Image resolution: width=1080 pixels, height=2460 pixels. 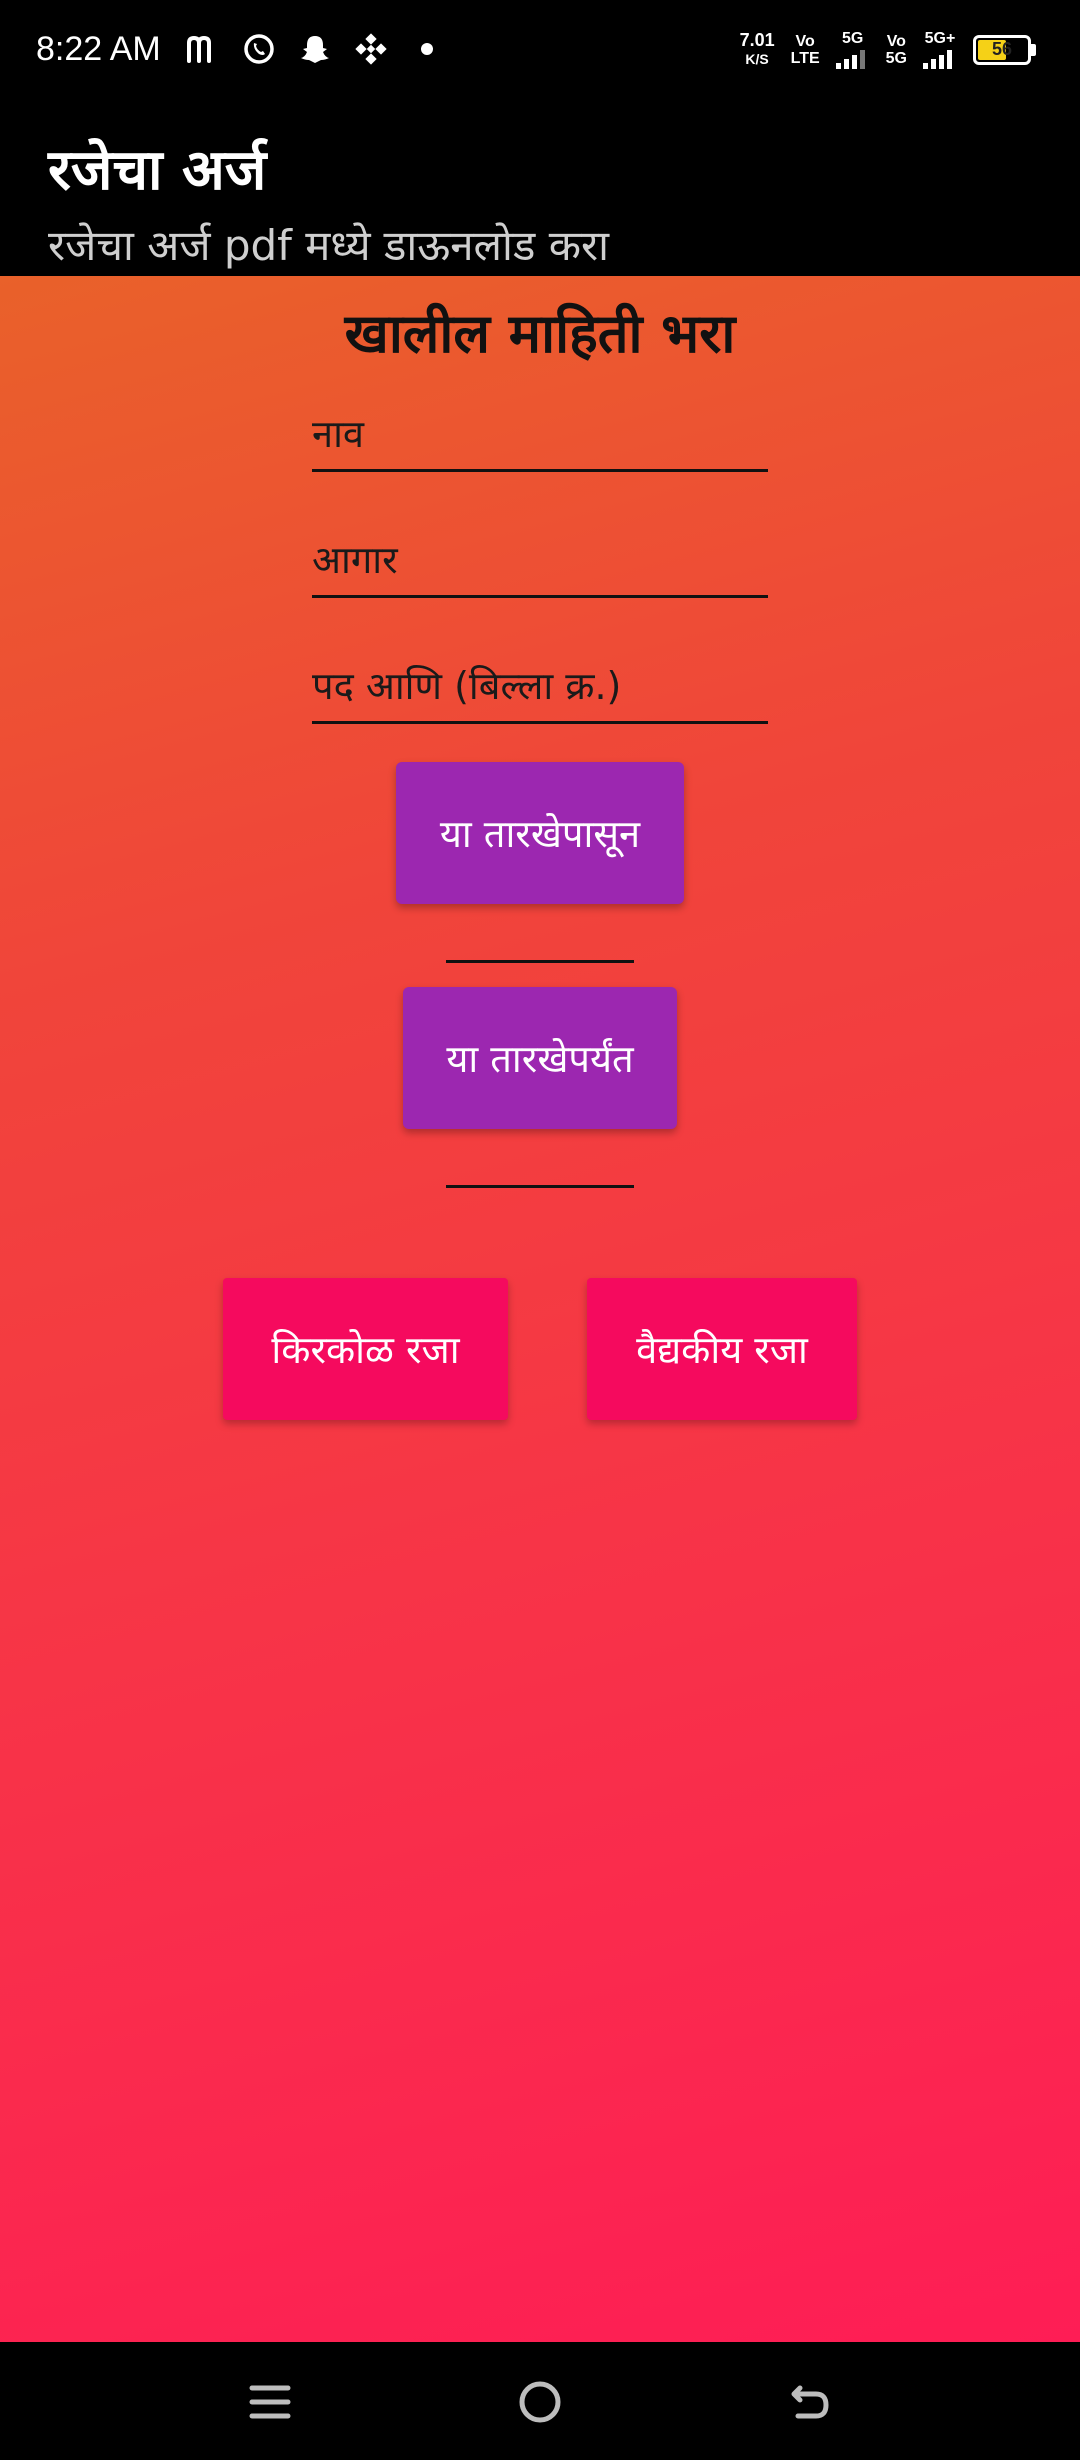 I want to click on status-right-group: 7.01 K/S Vo LTE 5G Vo 5G 5G+ 56, so click(x=888, y=49).